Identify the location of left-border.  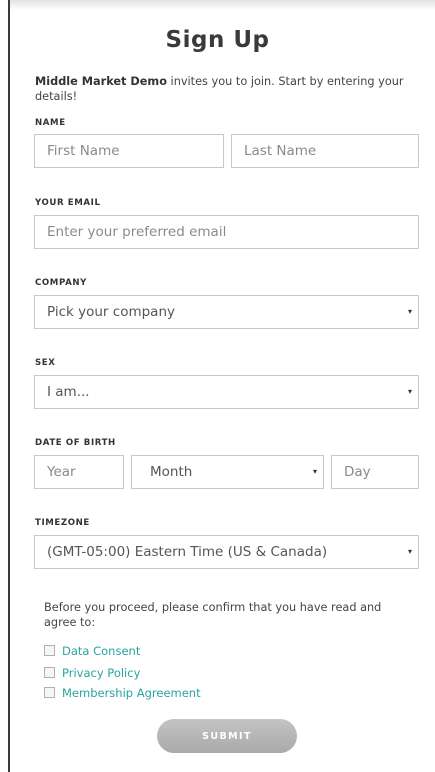
(9, 386).